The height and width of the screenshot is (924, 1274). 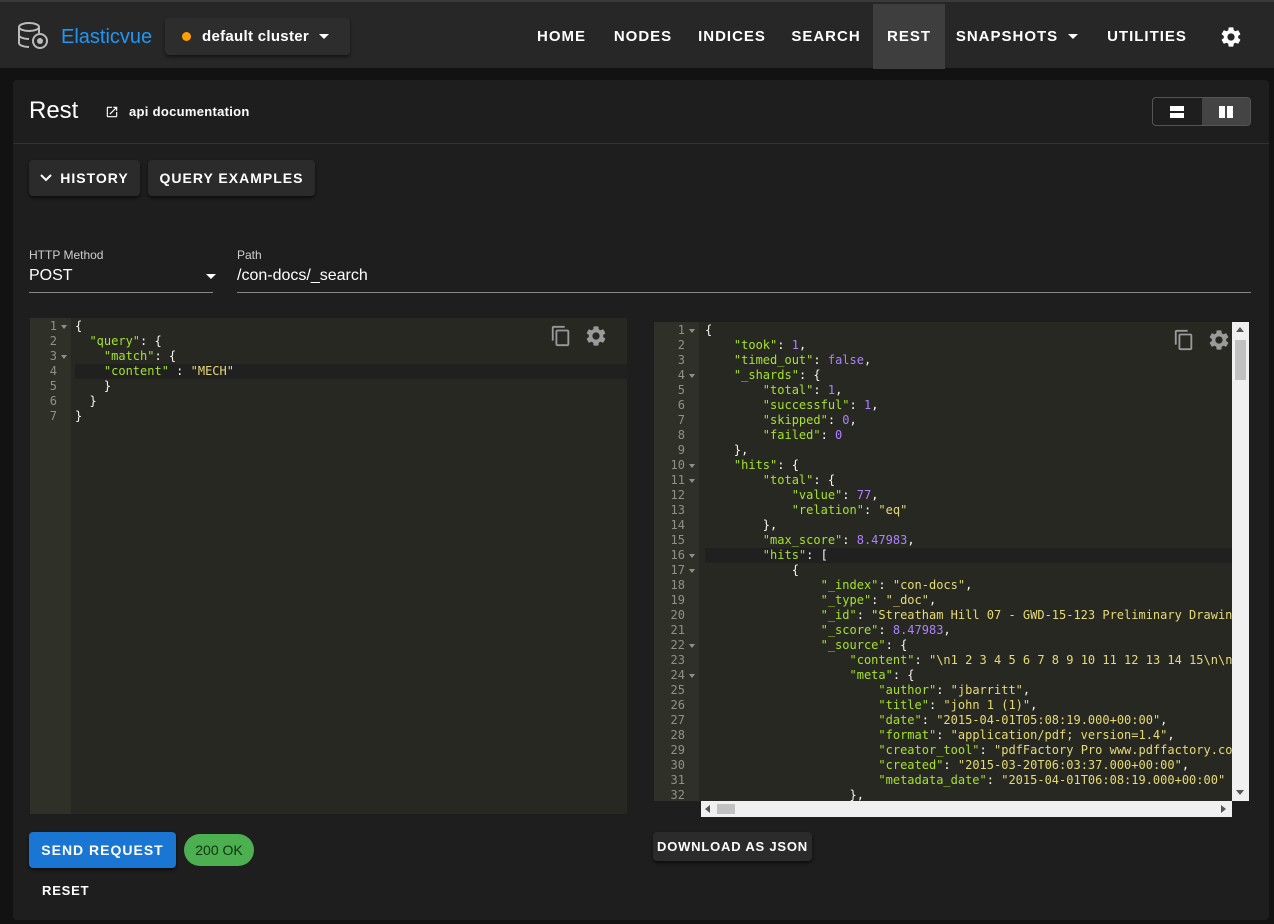 I want to click on page-title: Rest, so click(x=54, y=110).